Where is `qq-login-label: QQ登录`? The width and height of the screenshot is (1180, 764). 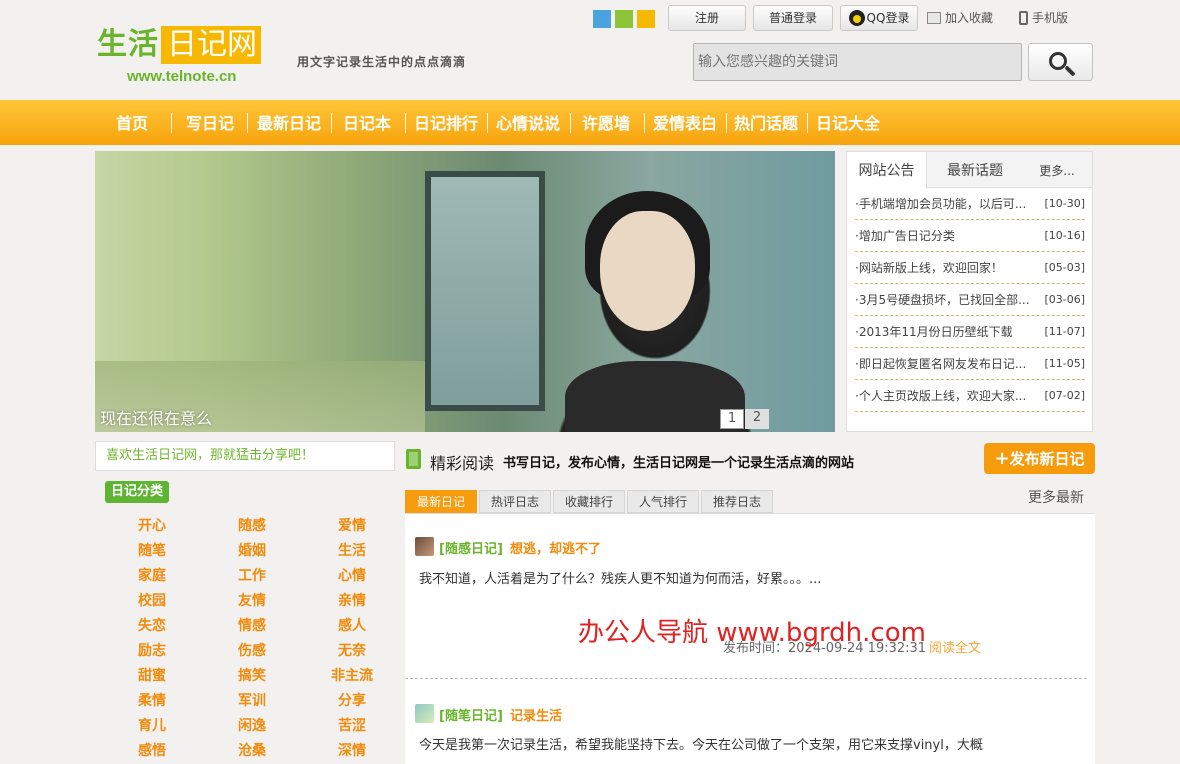 qq-login-label: QQ登录 is located at coordinates (888, 18).